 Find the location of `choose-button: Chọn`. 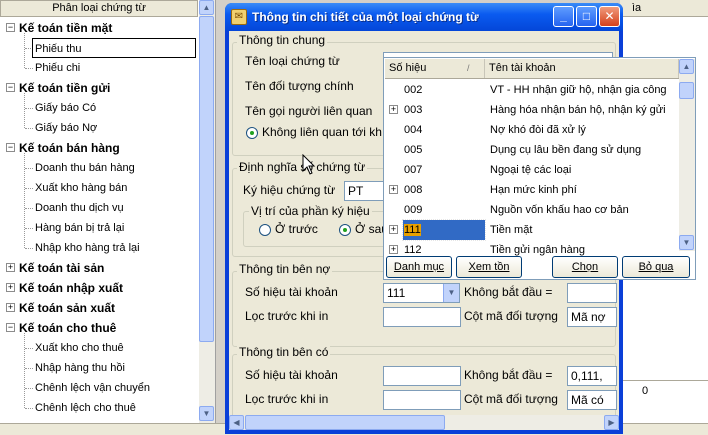

choose-button: Chọn is located at coordinates (585, 267).